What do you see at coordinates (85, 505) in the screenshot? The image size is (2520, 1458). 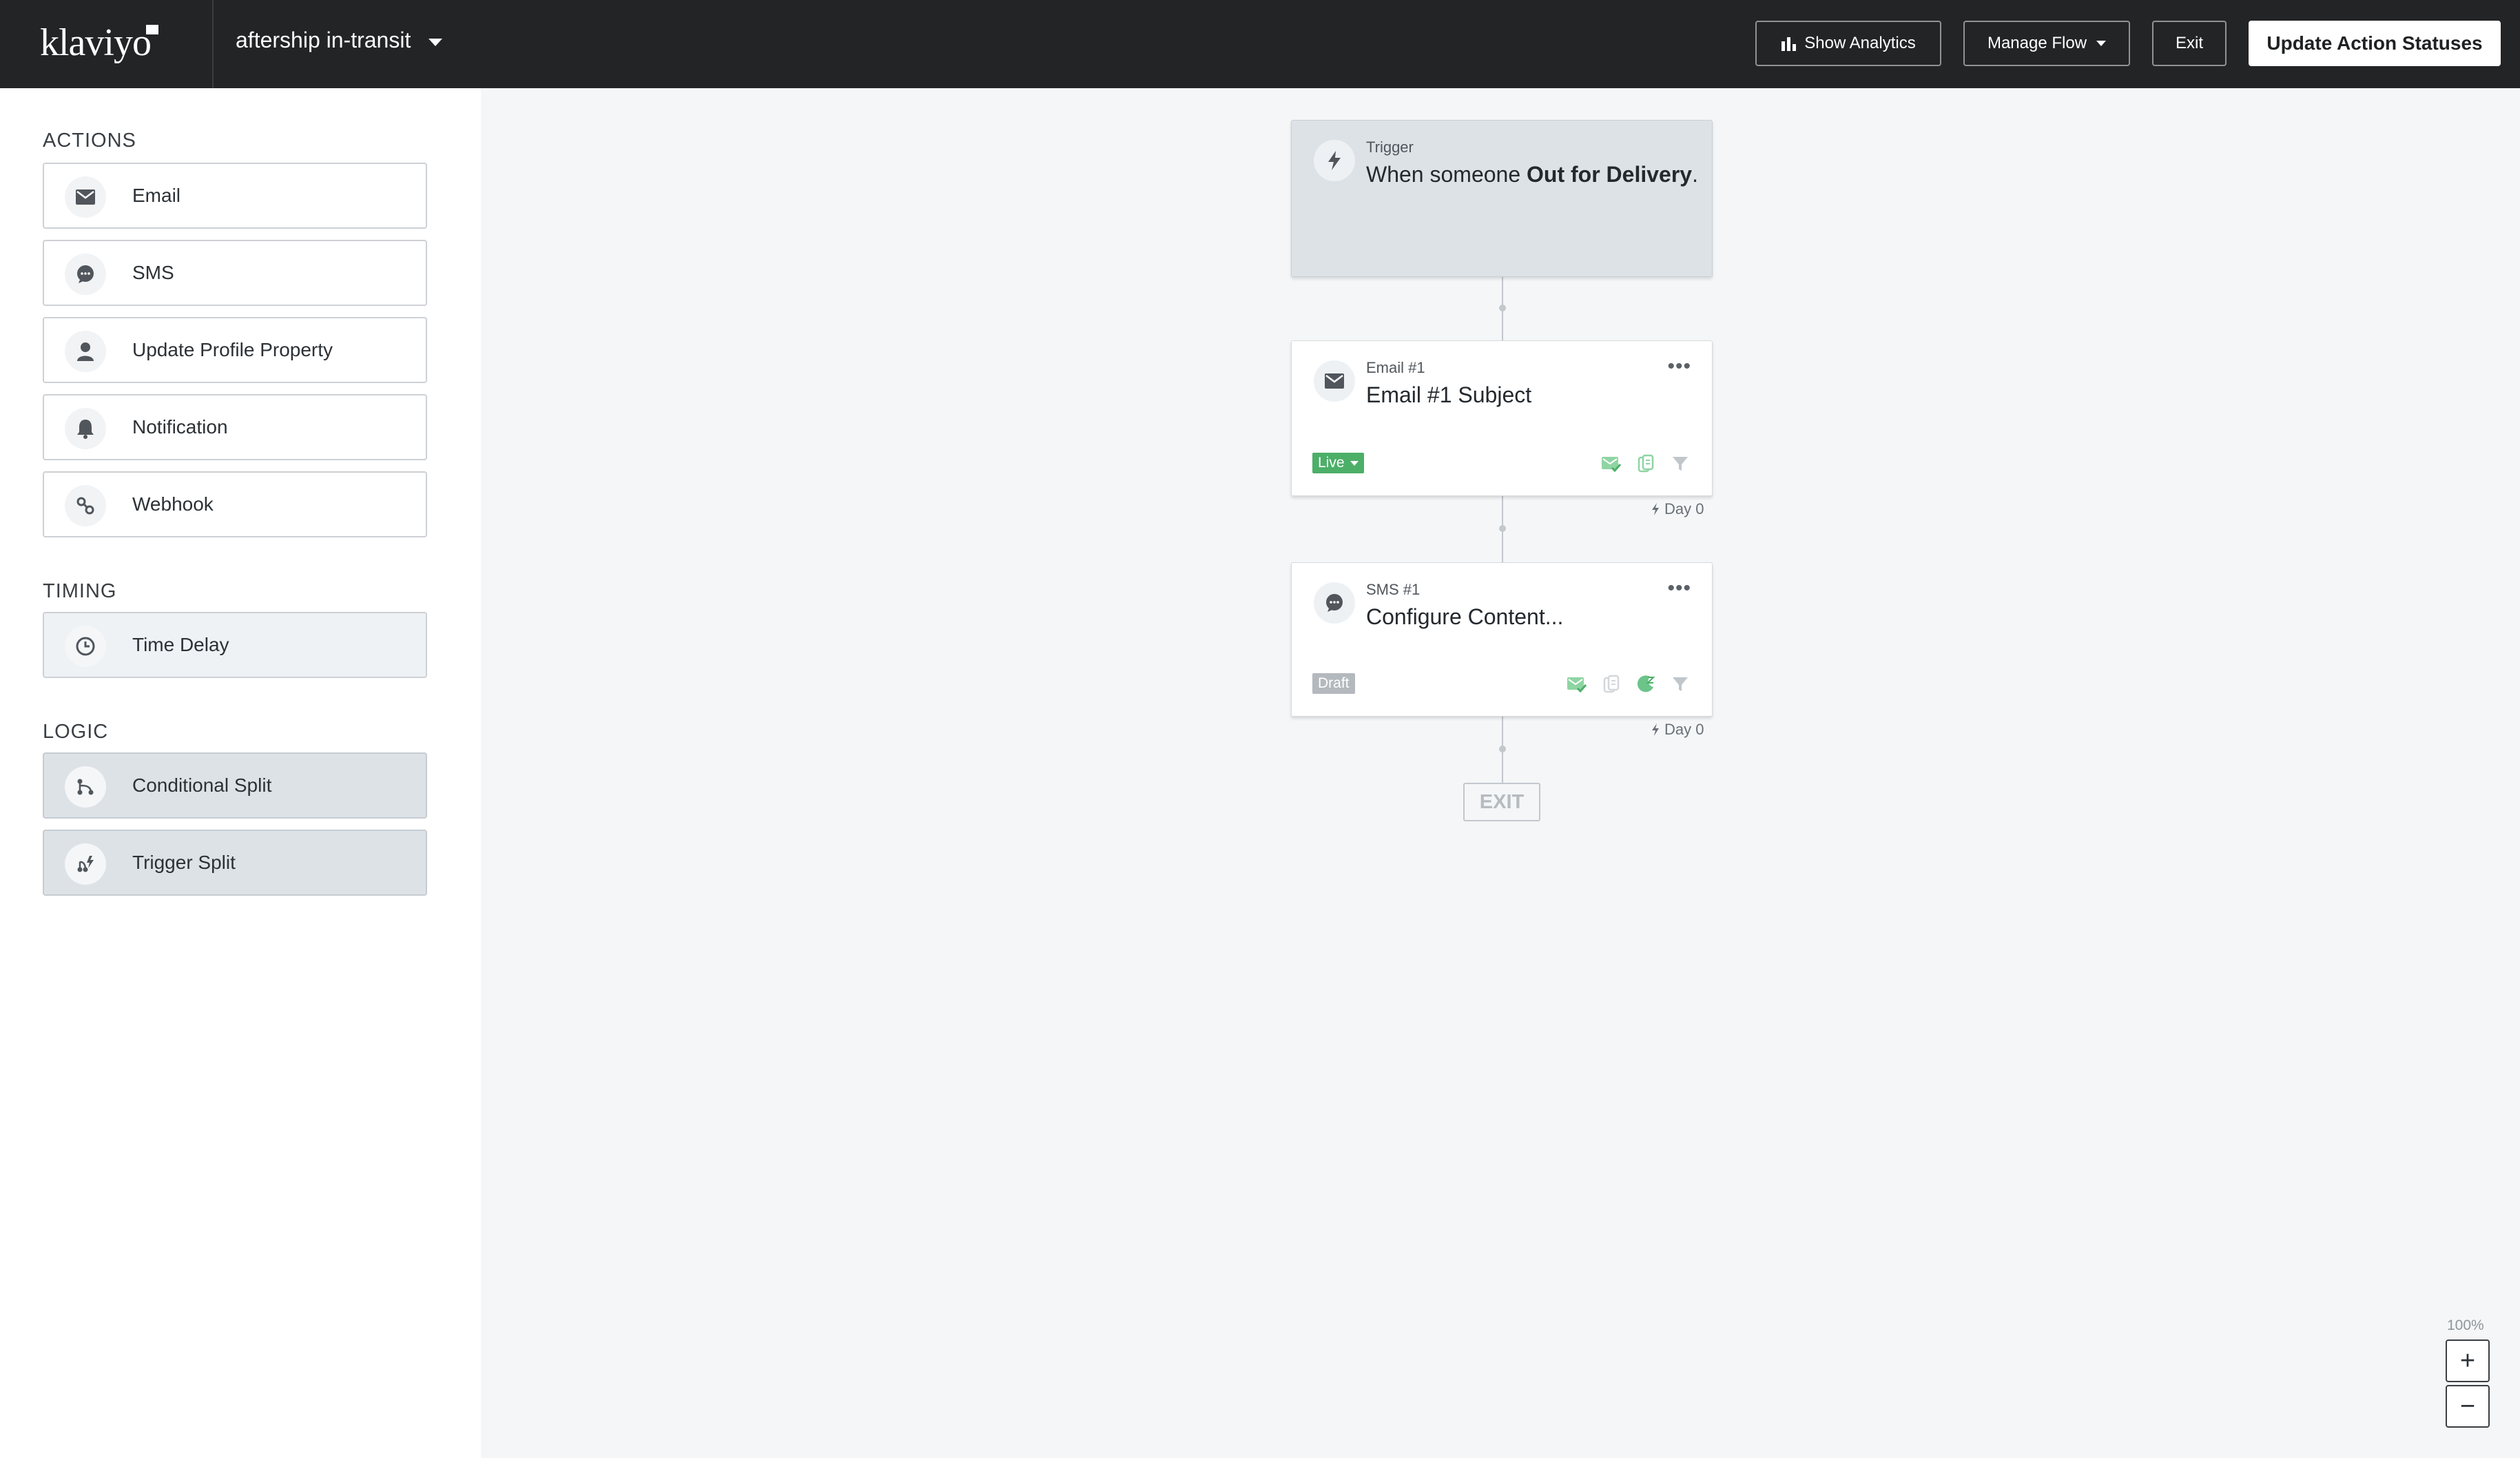 I see `webhook-icon` at bounding box center [85, 505].